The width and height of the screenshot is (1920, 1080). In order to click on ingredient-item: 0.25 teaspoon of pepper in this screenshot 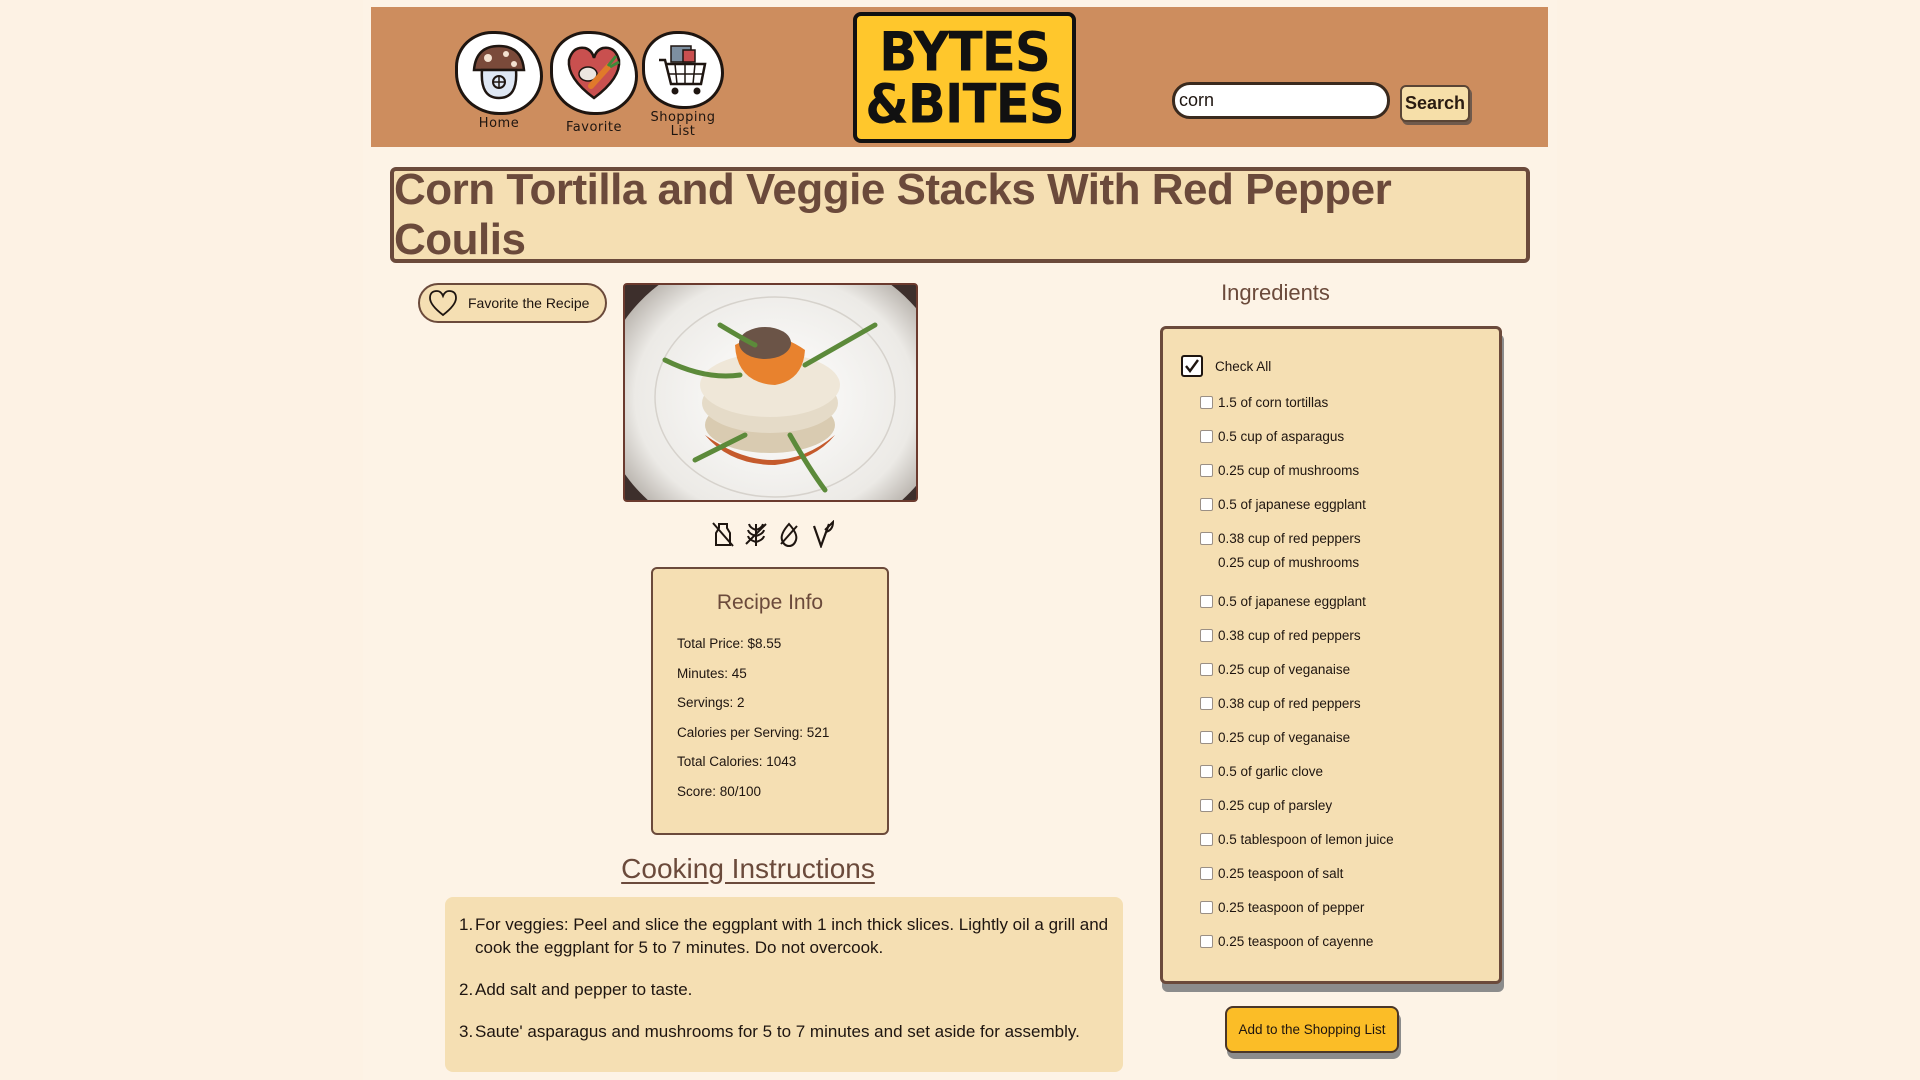, I will do `click(1282, 907)`.